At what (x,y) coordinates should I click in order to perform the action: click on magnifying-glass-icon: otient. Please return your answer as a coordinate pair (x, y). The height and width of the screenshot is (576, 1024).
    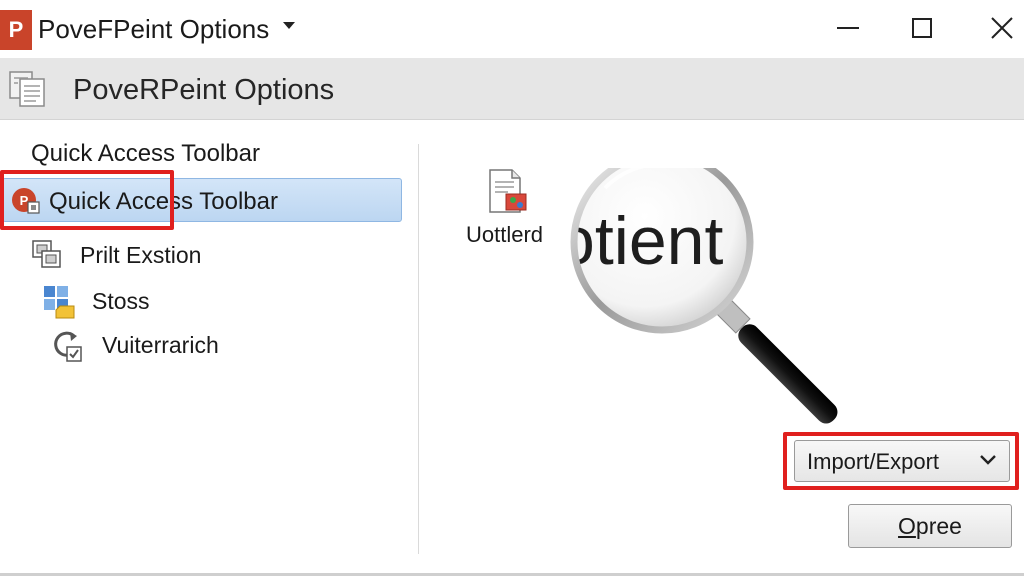
    Looking at the image, I should click on (701, 296).